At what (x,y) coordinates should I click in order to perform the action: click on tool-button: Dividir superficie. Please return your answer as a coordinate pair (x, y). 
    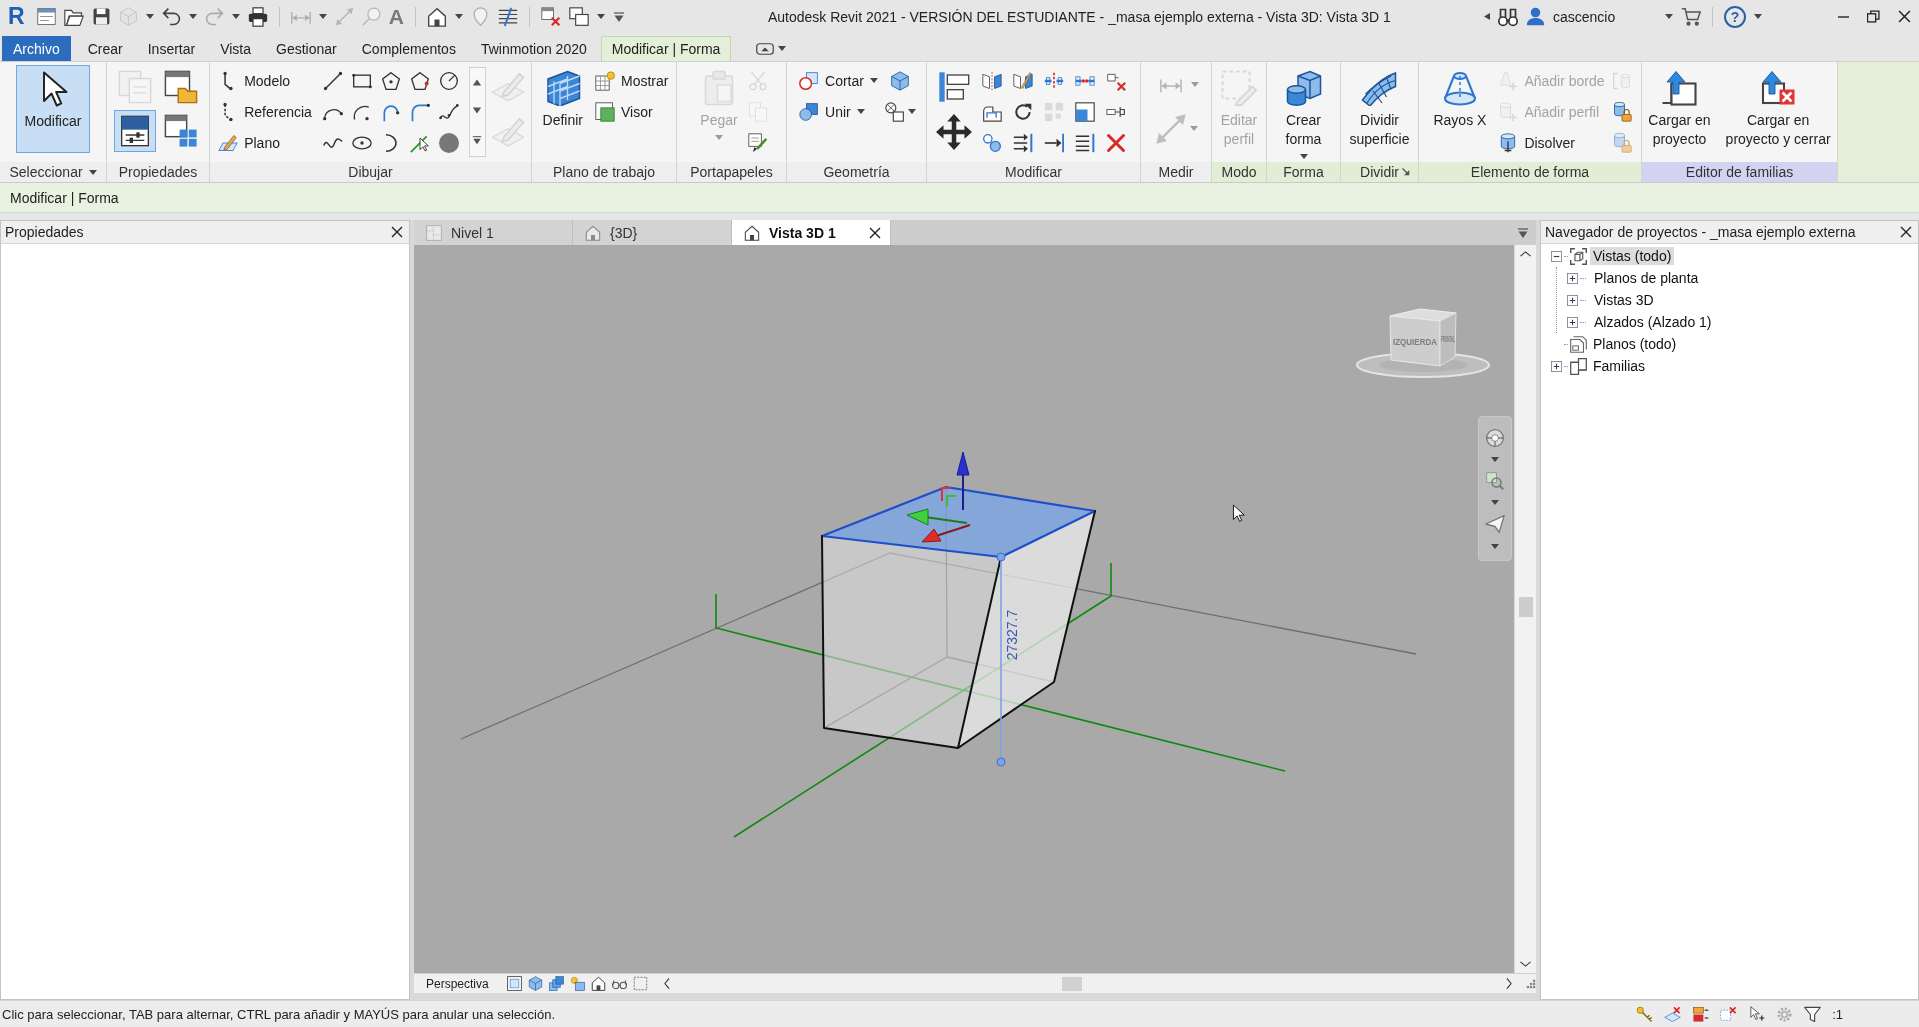
    Looking at the image, I should click on (1379, 108).